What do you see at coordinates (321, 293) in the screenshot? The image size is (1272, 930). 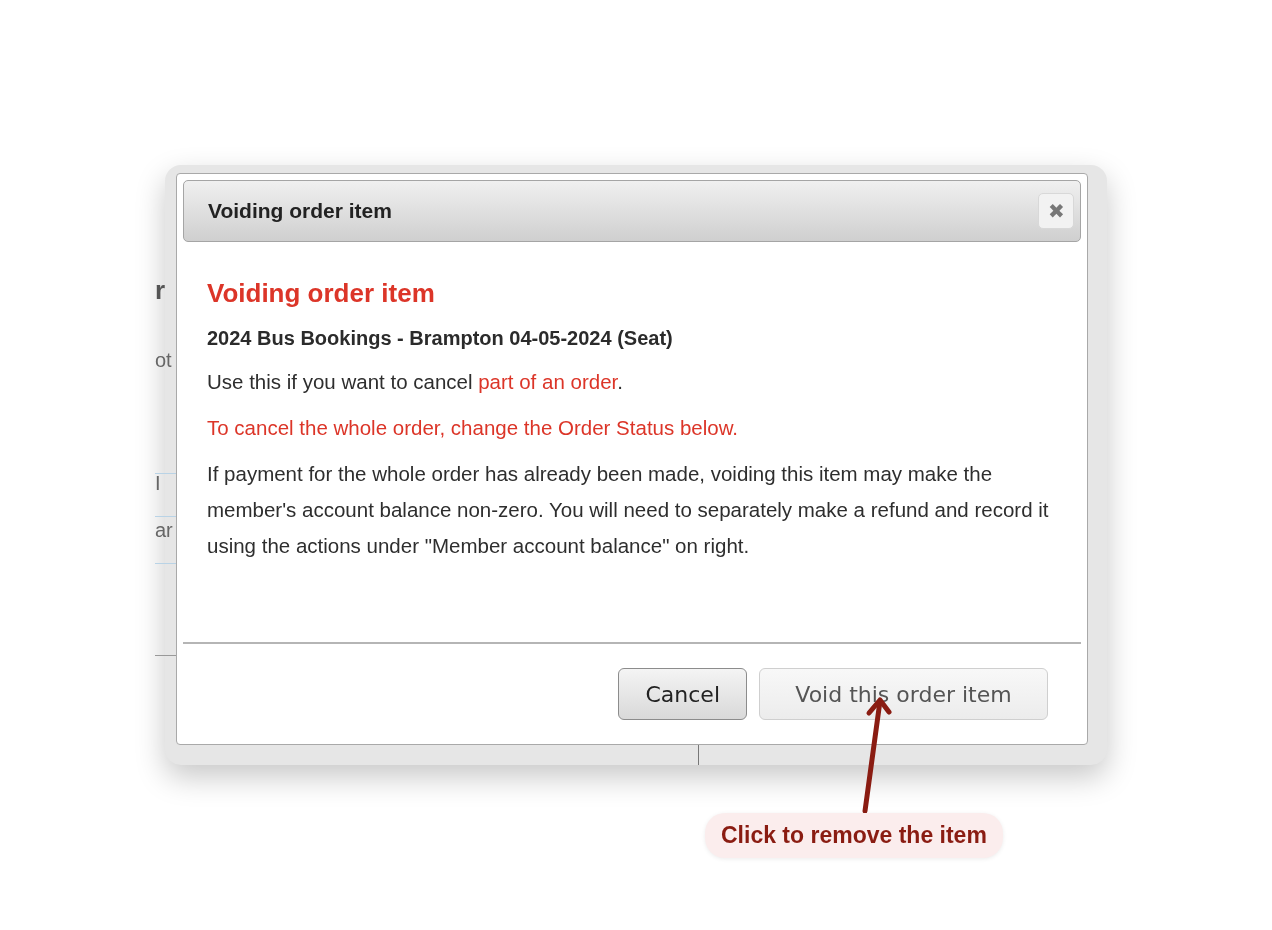 I see `dialog-heading: Voiding order item` at bounding box center [321, 293].